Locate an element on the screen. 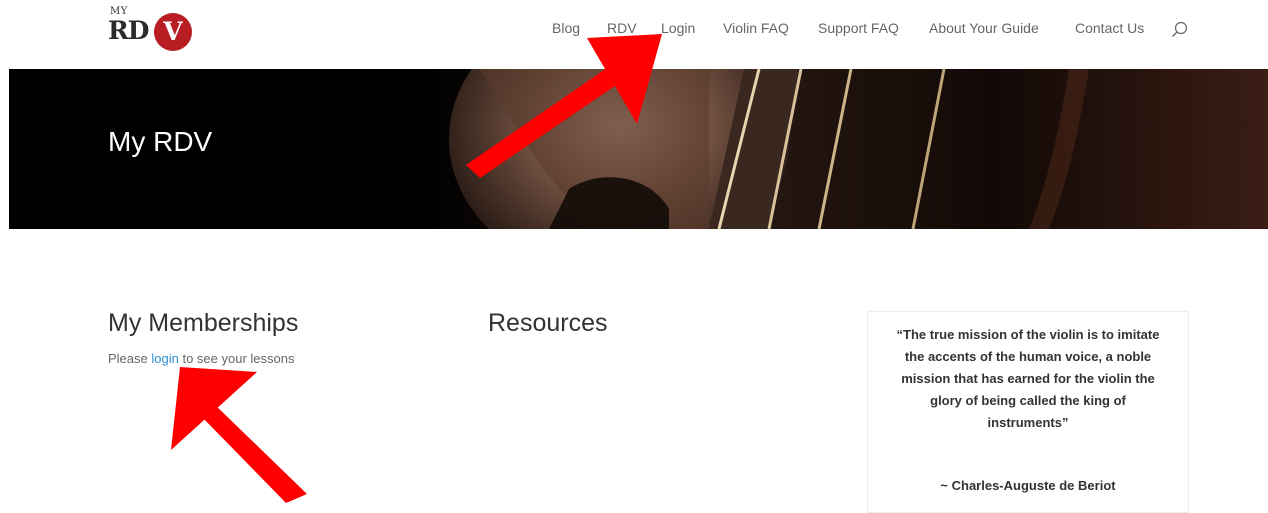 This screenshot has height=513, width=1268. logo-v-badge: V is located at coordinates (173, 32).